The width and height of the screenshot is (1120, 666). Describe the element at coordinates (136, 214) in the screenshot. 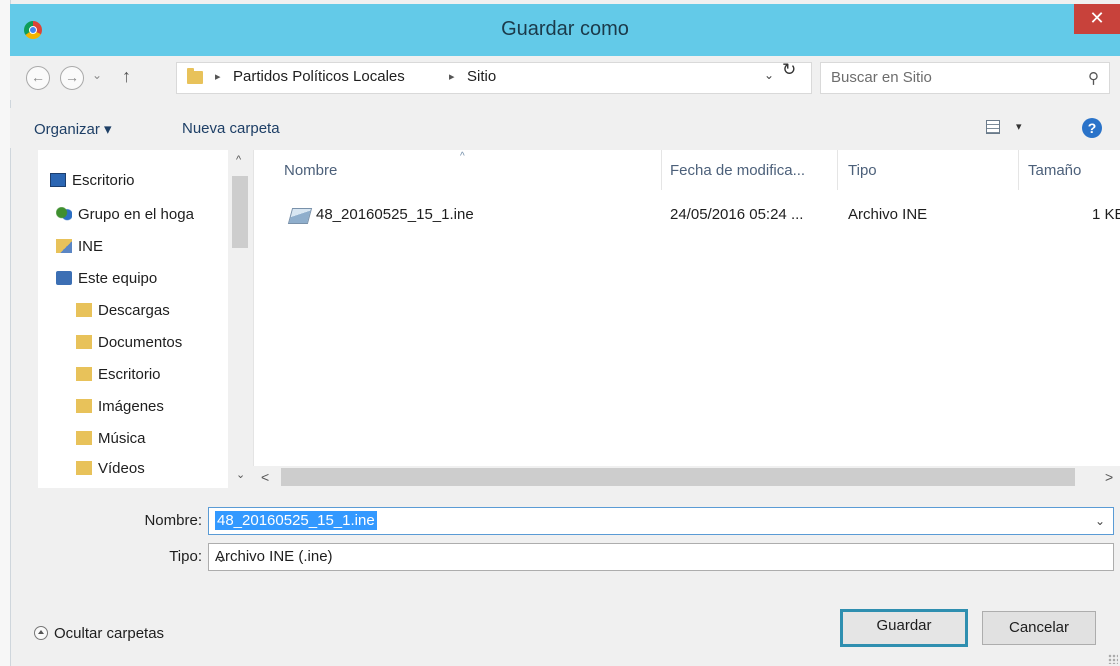

I see `sidebar-item-label: Grupo en el hoga` at that location.